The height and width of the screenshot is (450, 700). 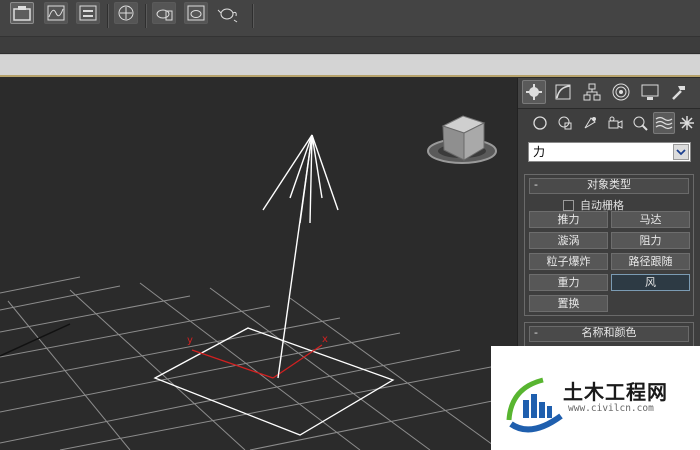 What do you see at coordinates (650, 261) in the screenshot?
I see `path-follow-button: 路径跟随` at bounding box center [650, 261].